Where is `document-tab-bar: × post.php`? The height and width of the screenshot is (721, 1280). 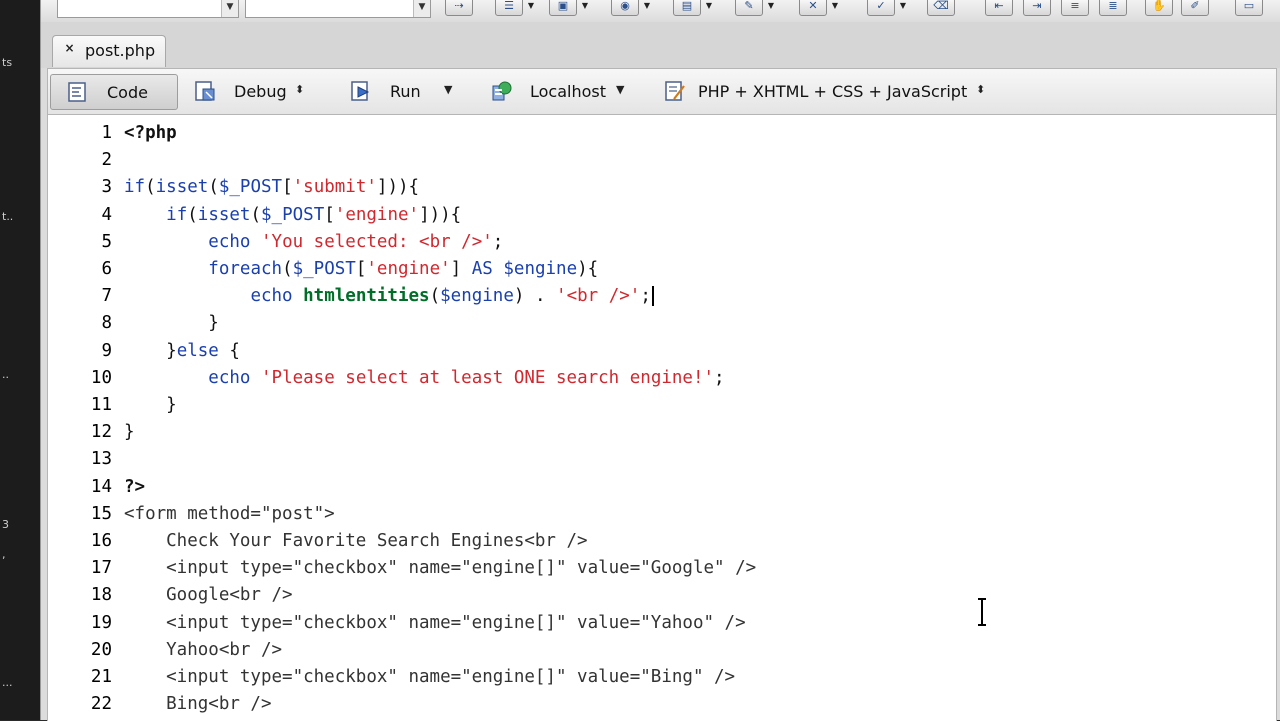 document-tab-bar: × post.php is located at coordinates (660, 45).